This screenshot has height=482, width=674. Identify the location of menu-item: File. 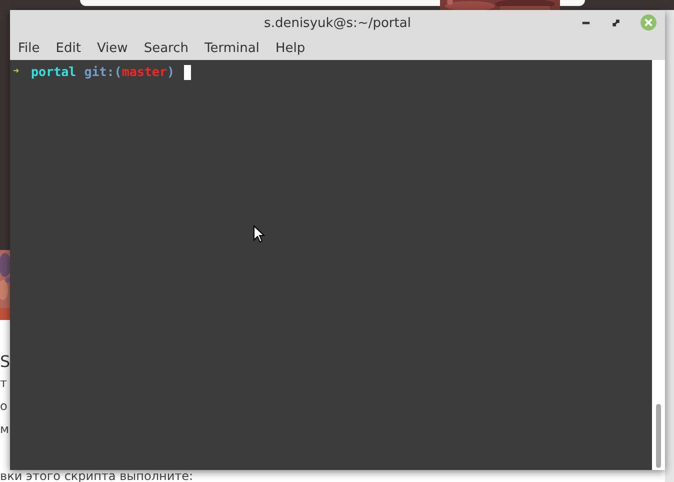
(29, 48).